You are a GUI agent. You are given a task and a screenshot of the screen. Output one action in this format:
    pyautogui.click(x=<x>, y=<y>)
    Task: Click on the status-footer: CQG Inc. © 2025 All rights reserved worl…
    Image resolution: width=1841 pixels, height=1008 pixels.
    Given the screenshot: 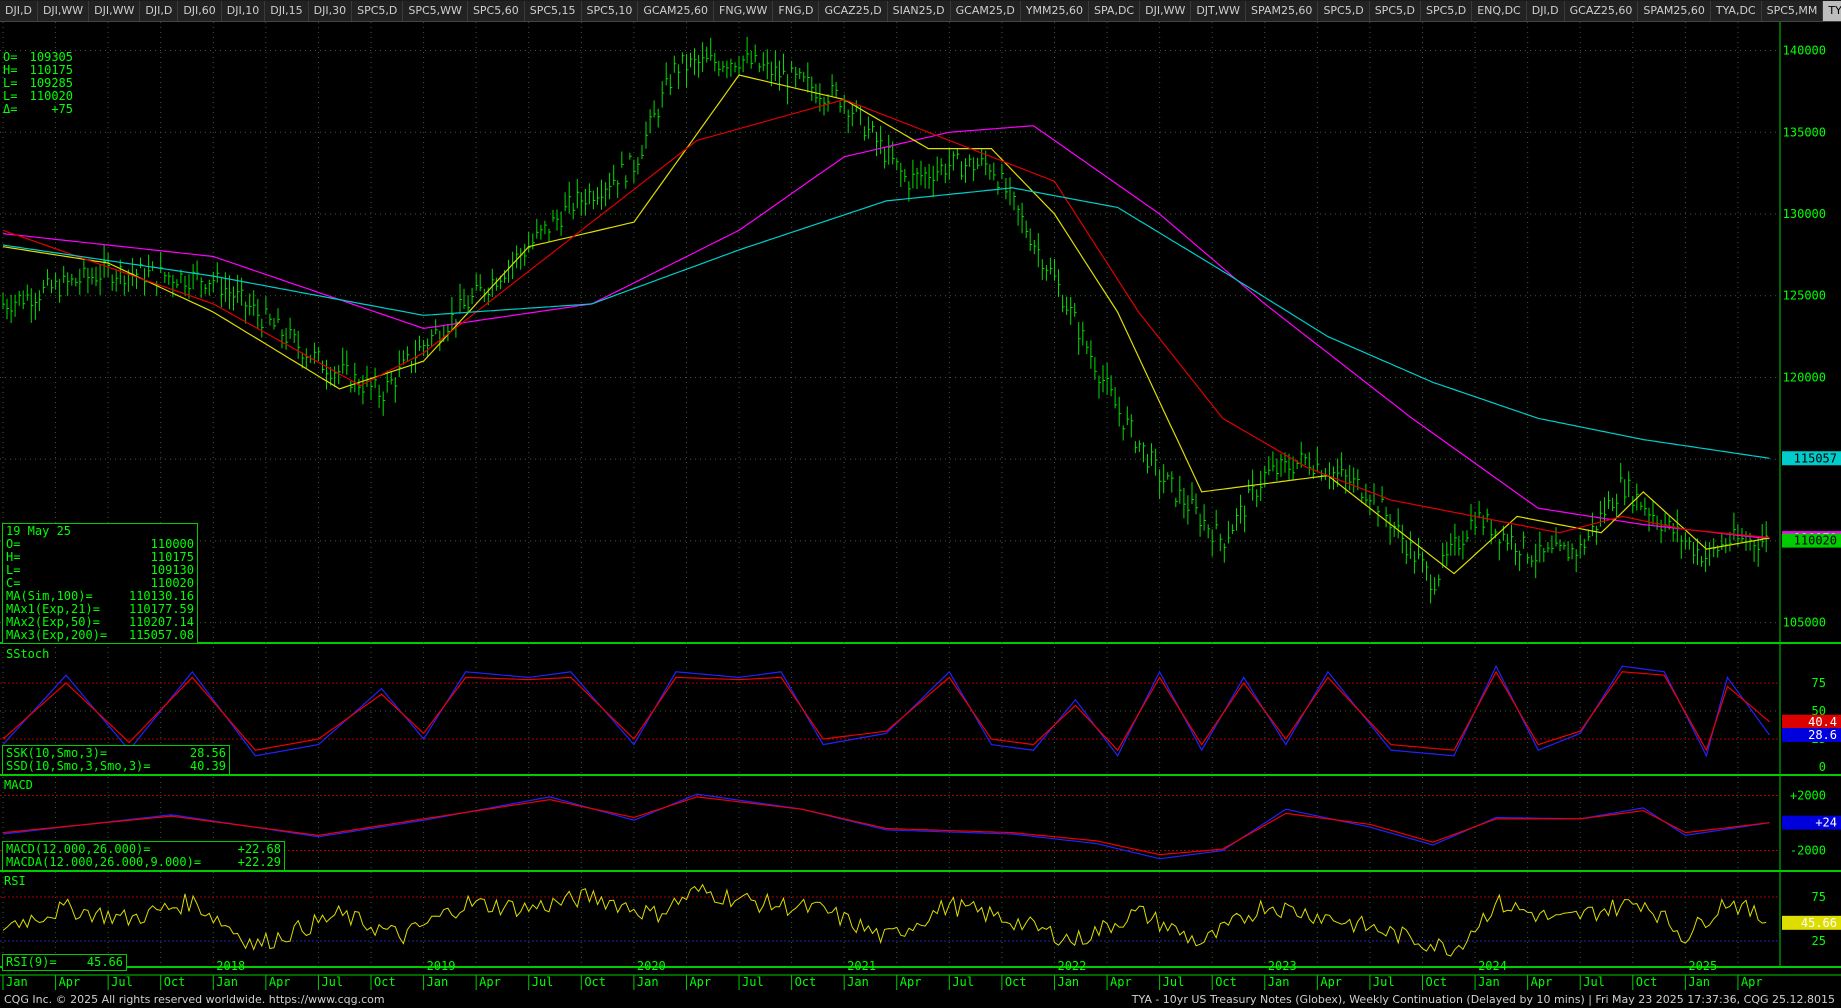 What is the action you would take?
    pyautogui.click(x=920, y=1000)
    